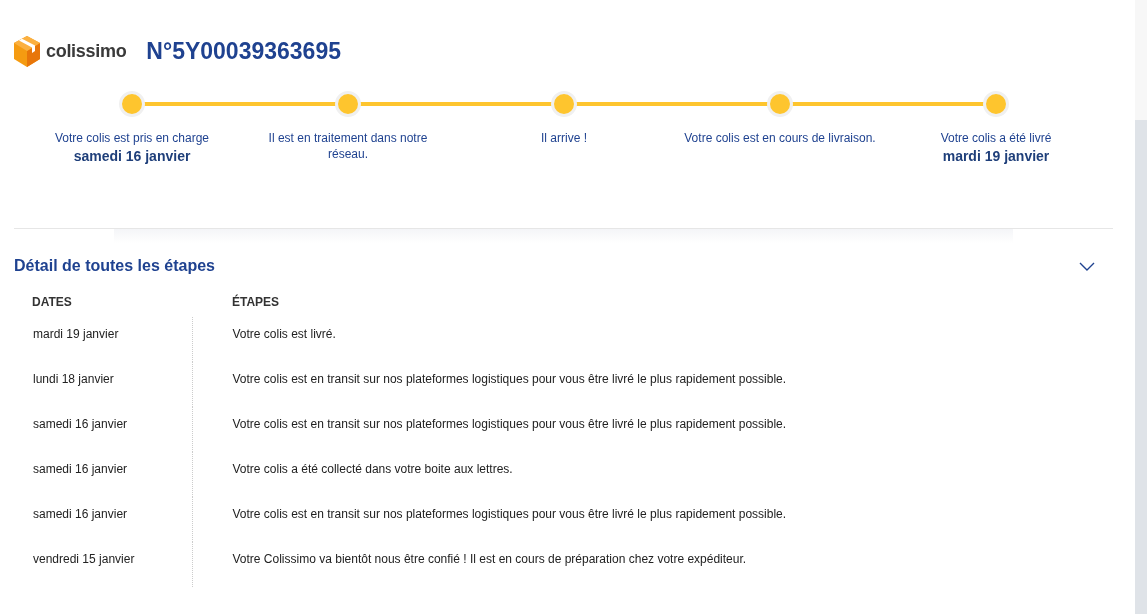  Describe the element at coordinates (112, 564) in the screenshot. I see `date-cell: vendredi 15 janvier` at that location.